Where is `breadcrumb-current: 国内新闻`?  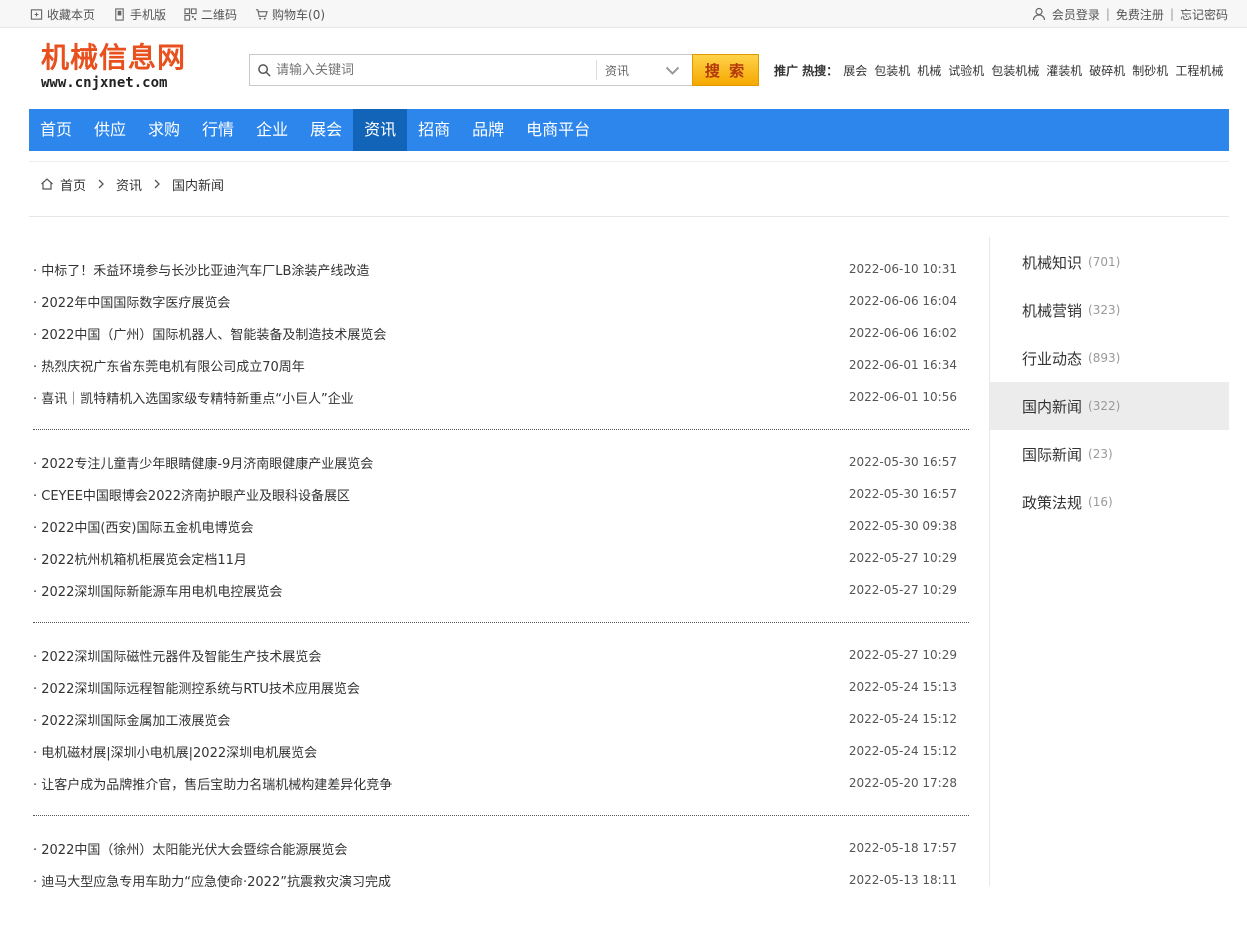
breadcrumb-current: 国内新闻 is located at coordinates (198, 186).